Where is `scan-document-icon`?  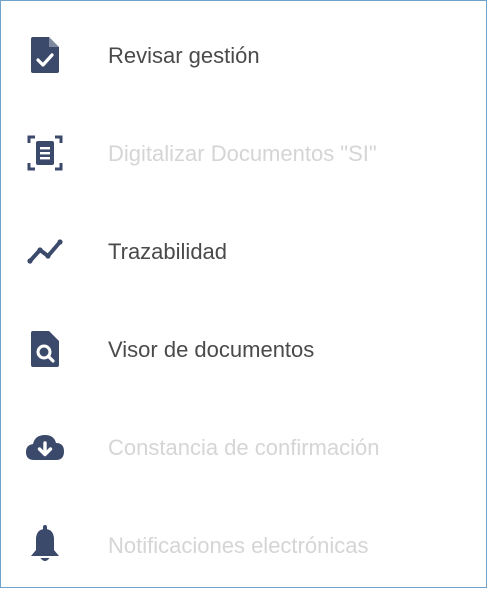 scan-document-icon is located at coordinates (45, 153).